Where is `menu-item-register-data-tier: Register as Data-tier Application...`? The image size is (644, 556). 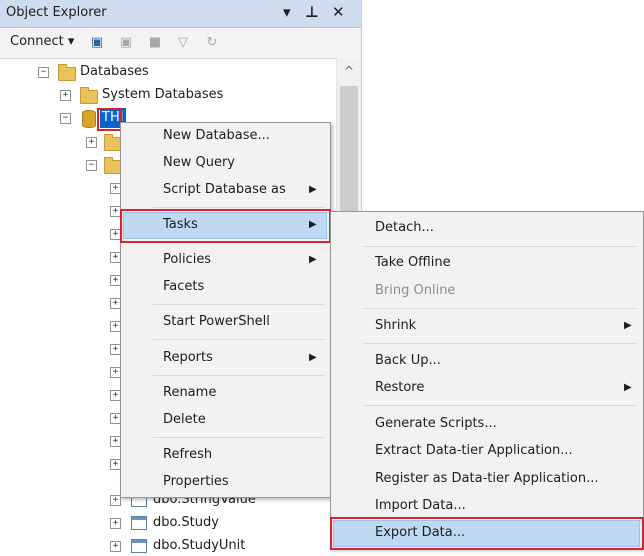
menu-item-register-data-tier: Register as Data-tier Application... is located at coordinates (487, 479).